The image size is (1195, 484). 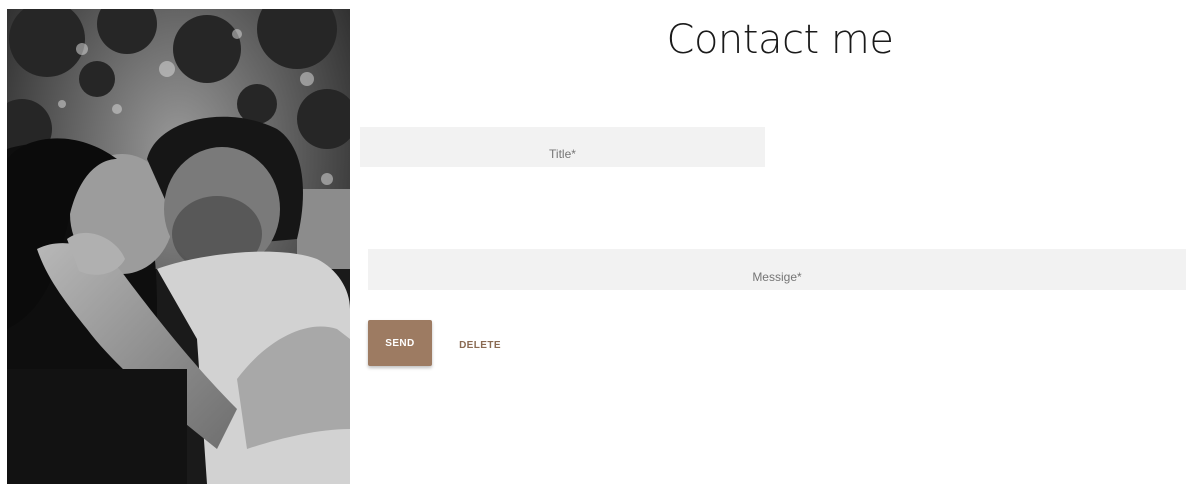 I want to click on title-input: Title*, so click(x=562, y=147).